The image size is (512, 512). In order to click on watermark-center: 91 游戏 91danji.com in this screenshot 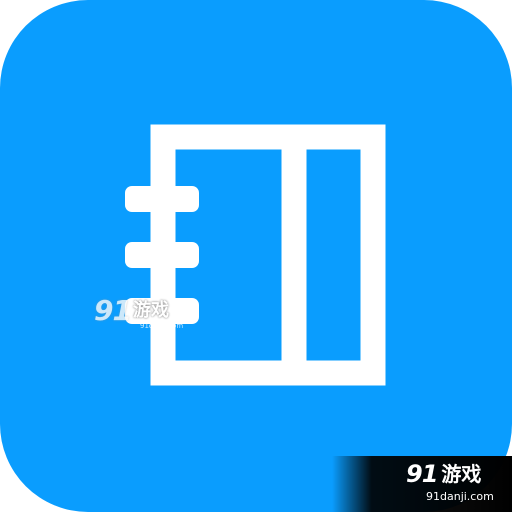, I will do `click(138, 315)`.